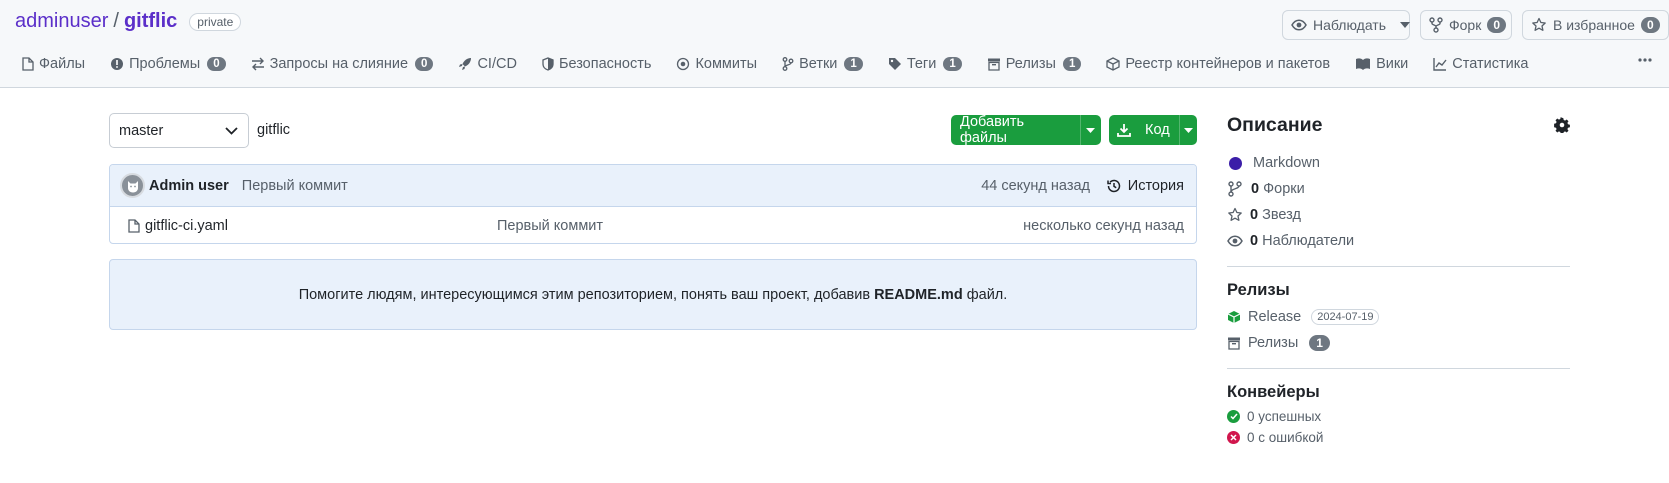 The height and width of the screenshot is (483, 1669). What do you see at coordinates (992, 130) in the screenshot?
I see `add-files-label: Добавить файлы` at bounding box center [992, 130].